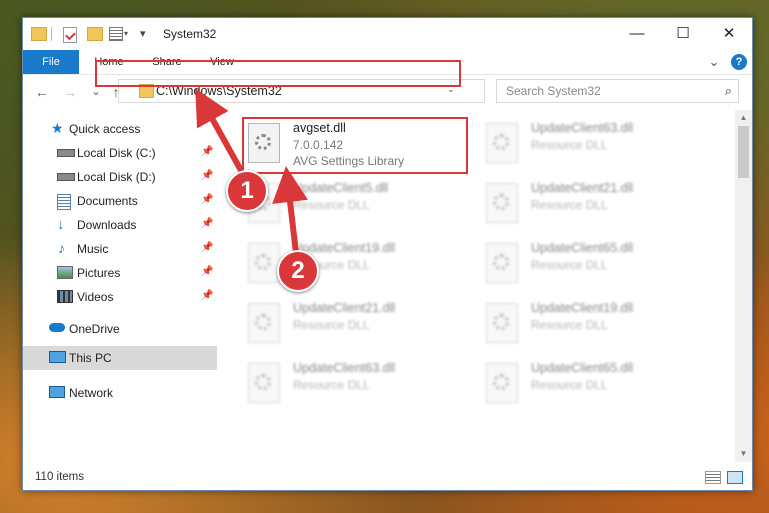  Describe the element at coordinates (247, 191) in the screenshot. I see `step-1-badge: 1` at that location.